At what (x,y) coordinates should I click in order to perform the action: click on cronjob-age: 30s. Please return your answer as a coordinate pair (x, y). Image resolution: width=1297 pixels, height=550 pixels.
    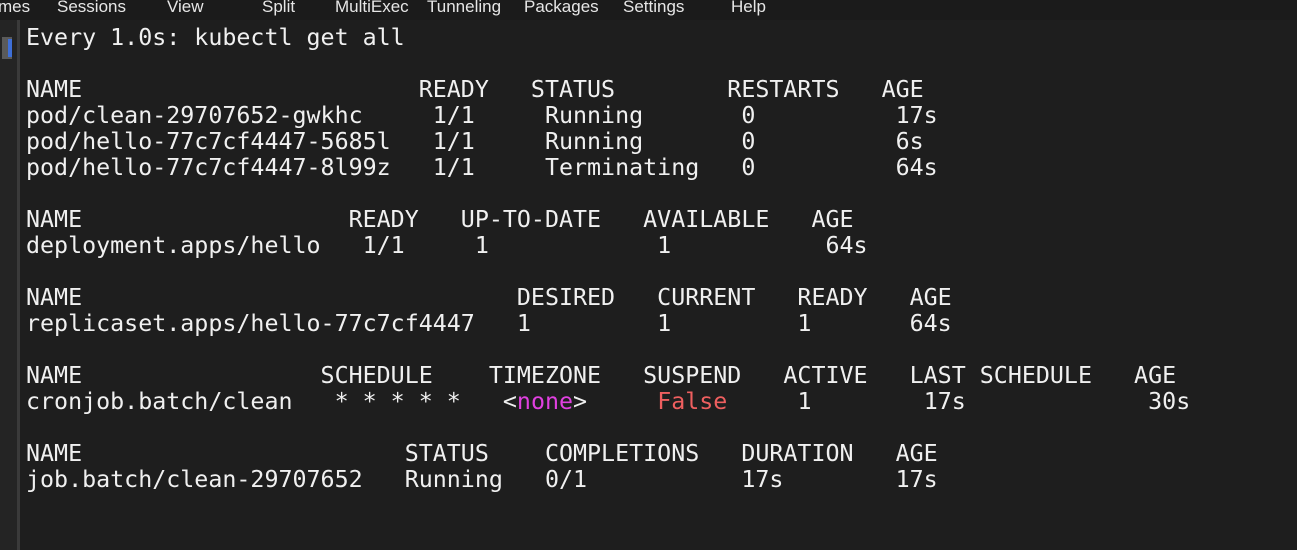
    Looking at the image, I should click on (1169, 401).